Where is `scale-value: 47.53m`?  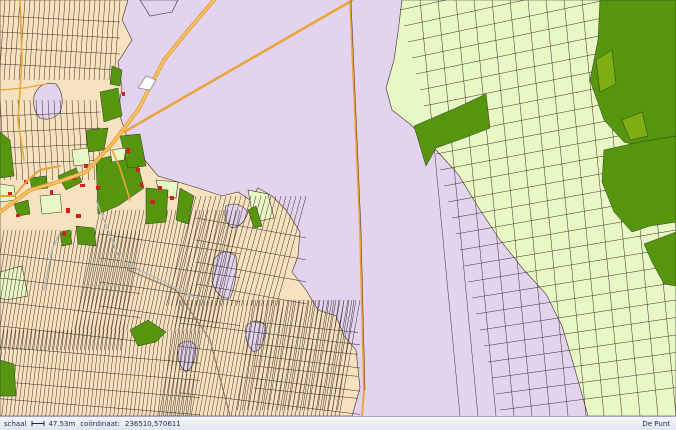
scale-value: 47.53m is located at coordinates (62, 423).